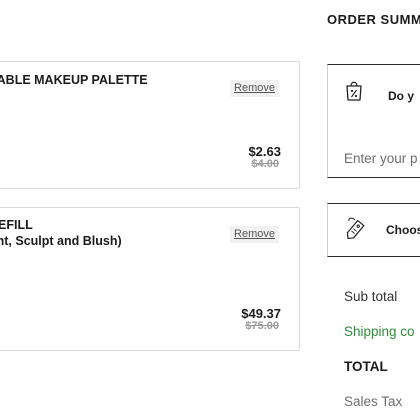 The width and height of the screenshot is (420, 420). Describe the element at coordinates (403, 230) in the screenshot. I see `shipping-option-label: Choos` at that location.